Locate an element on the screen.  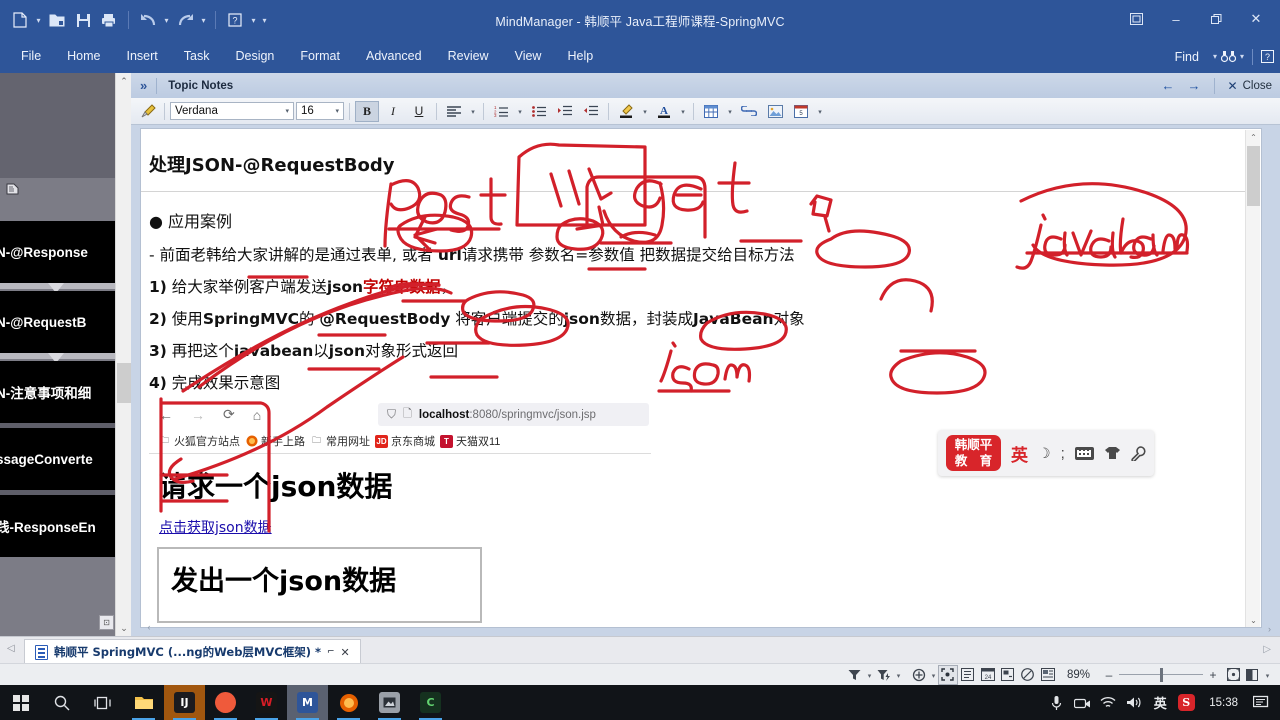
map-node-2: N-注意事项和细 is located at coordinates (57, 392).